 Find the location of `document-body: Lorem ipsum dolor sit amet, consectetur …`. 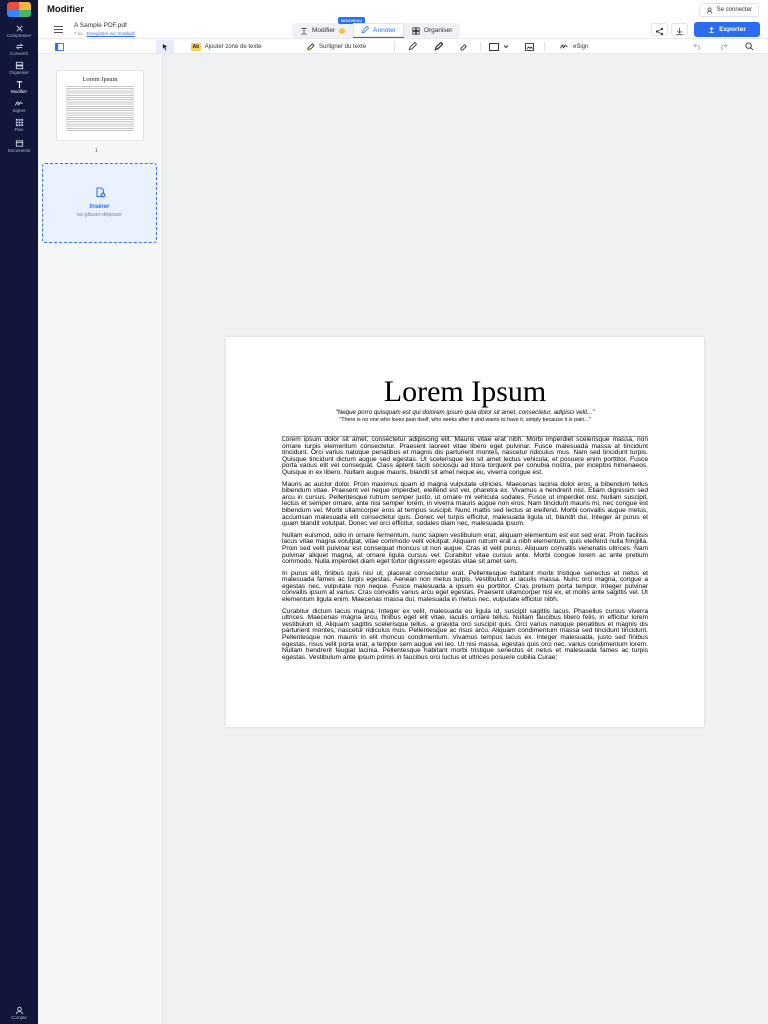

document-body: Lorem ipsum dolor sit amet, consectetur … is located at coordinates (465, 551).